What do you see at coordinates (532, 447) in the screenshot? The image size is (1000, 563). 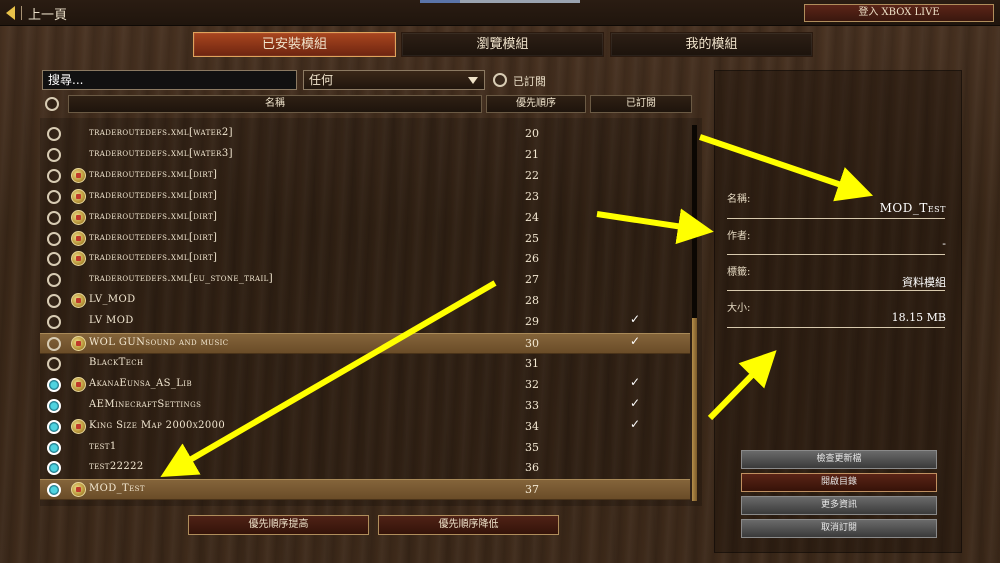 I see `mod-priority: 35` at bounding box center [532, 447].